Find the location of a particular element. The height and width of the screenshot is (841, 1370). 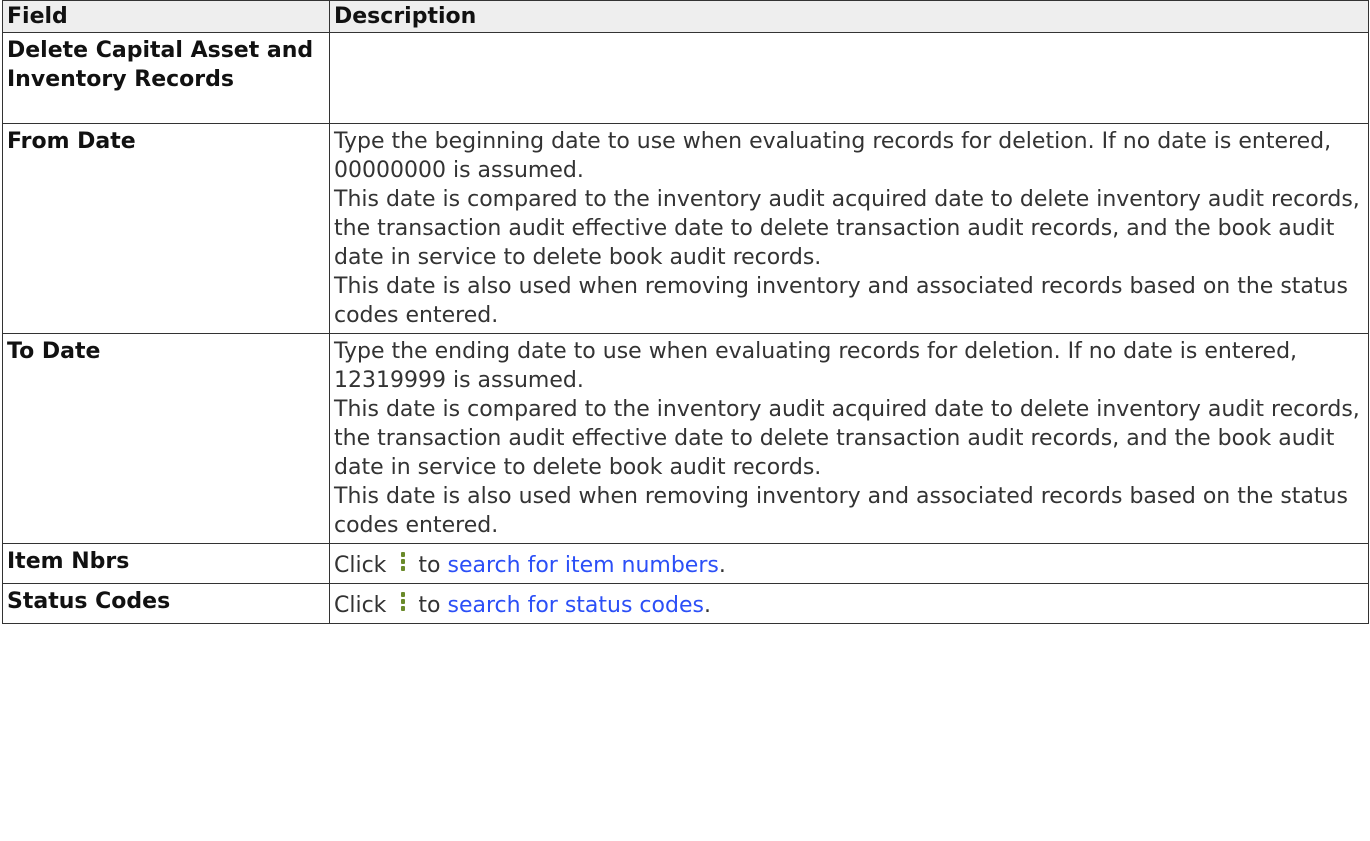

field-column-header: Field is located at coordinates (166, 16).